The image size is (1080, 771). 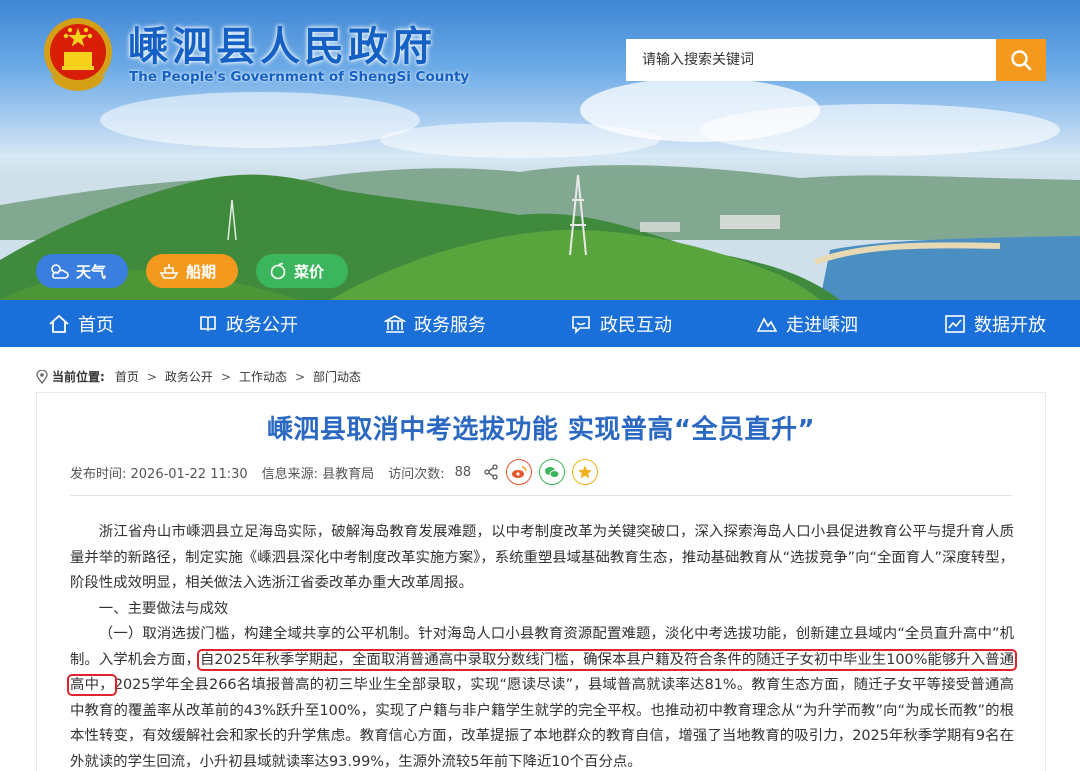 What do you see at coordinates (309, 271) in the screenshot?
I see `quick-link-label: 菜价` at bounding box center [309, 271].